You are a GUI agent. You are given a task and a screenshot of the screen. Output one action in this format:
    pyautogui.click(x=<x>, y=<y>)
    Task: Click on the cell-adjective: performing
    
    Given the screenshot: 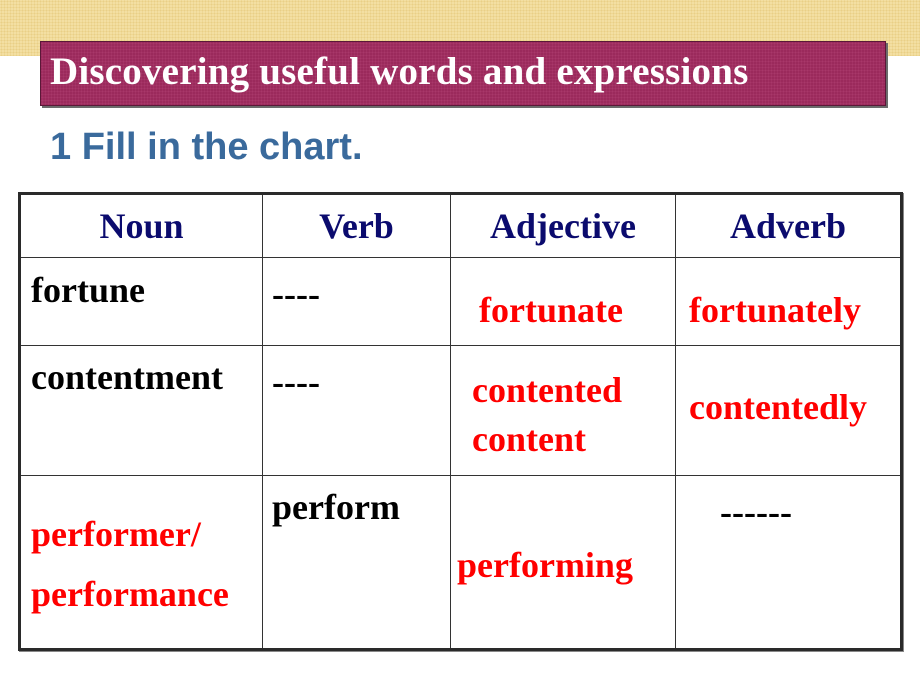 What is the action you would take?
    pyautogui.click(x=563, y=562)
    